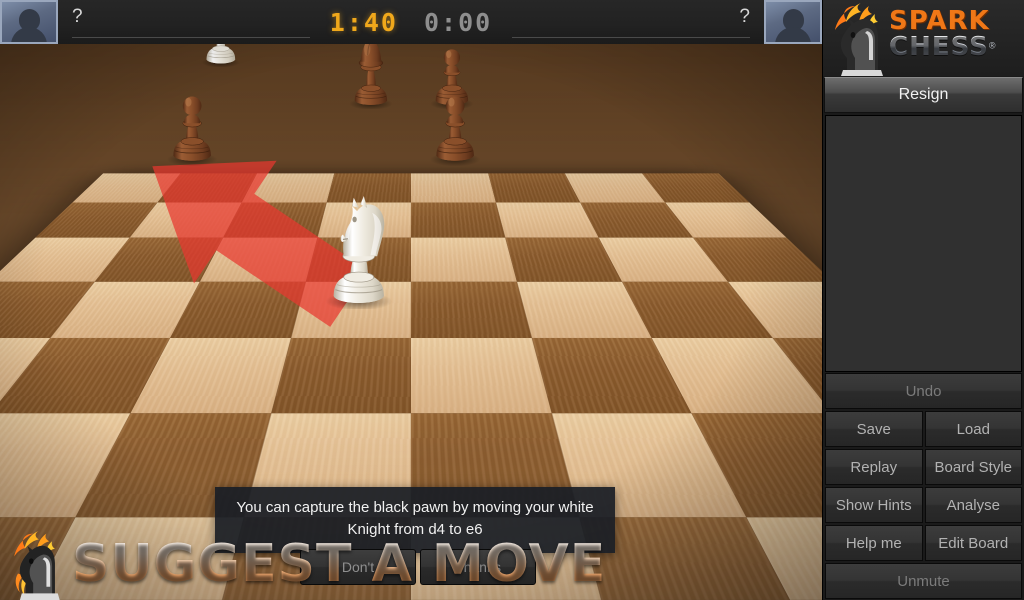  What do you see at coordinates (874, 429) in the screenshot?
I see `save-button: Save` at bounding box center [874, 429].